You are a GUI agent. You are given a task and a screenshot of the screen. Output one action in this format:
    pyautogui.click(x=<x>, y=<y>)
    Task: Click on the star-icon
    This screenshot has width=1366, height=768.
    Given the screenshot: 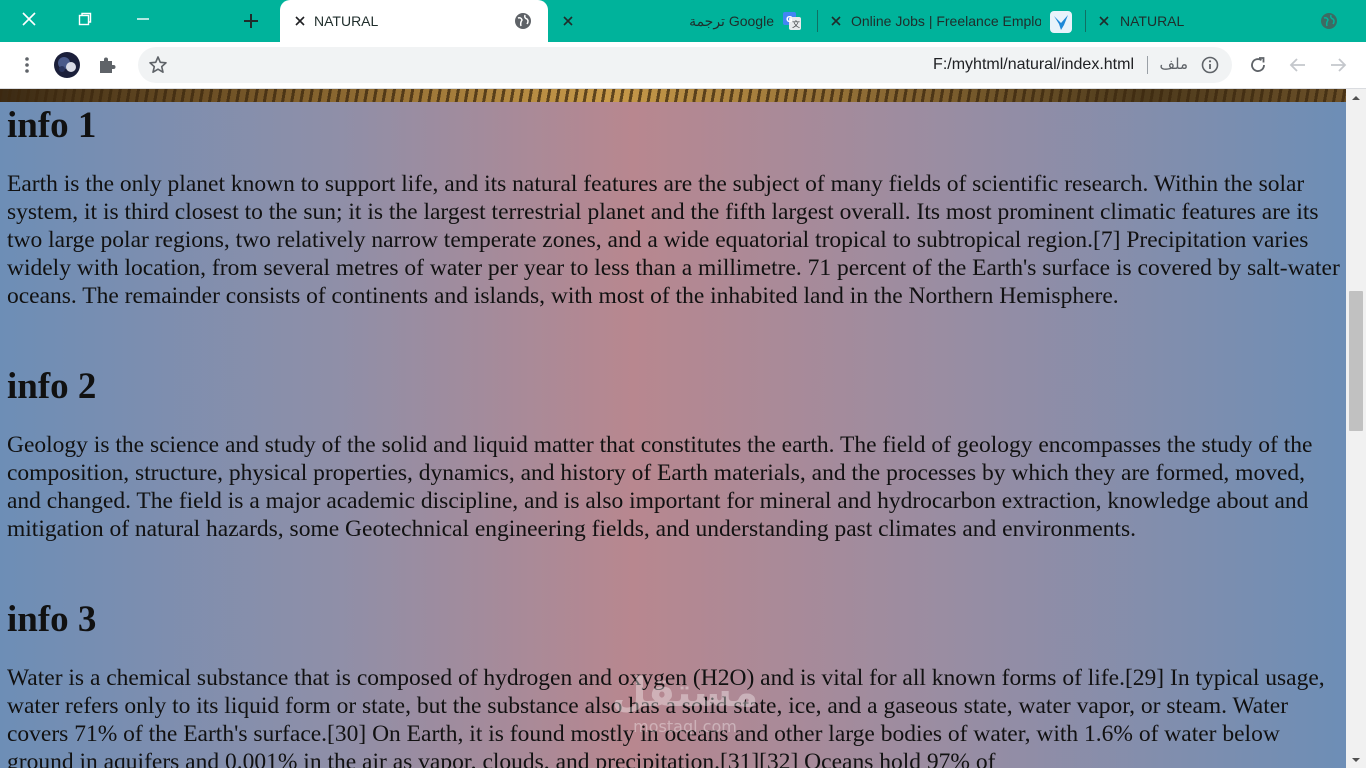 What is the action you would take?
    pyautogui.click(x=158, y=65)
    